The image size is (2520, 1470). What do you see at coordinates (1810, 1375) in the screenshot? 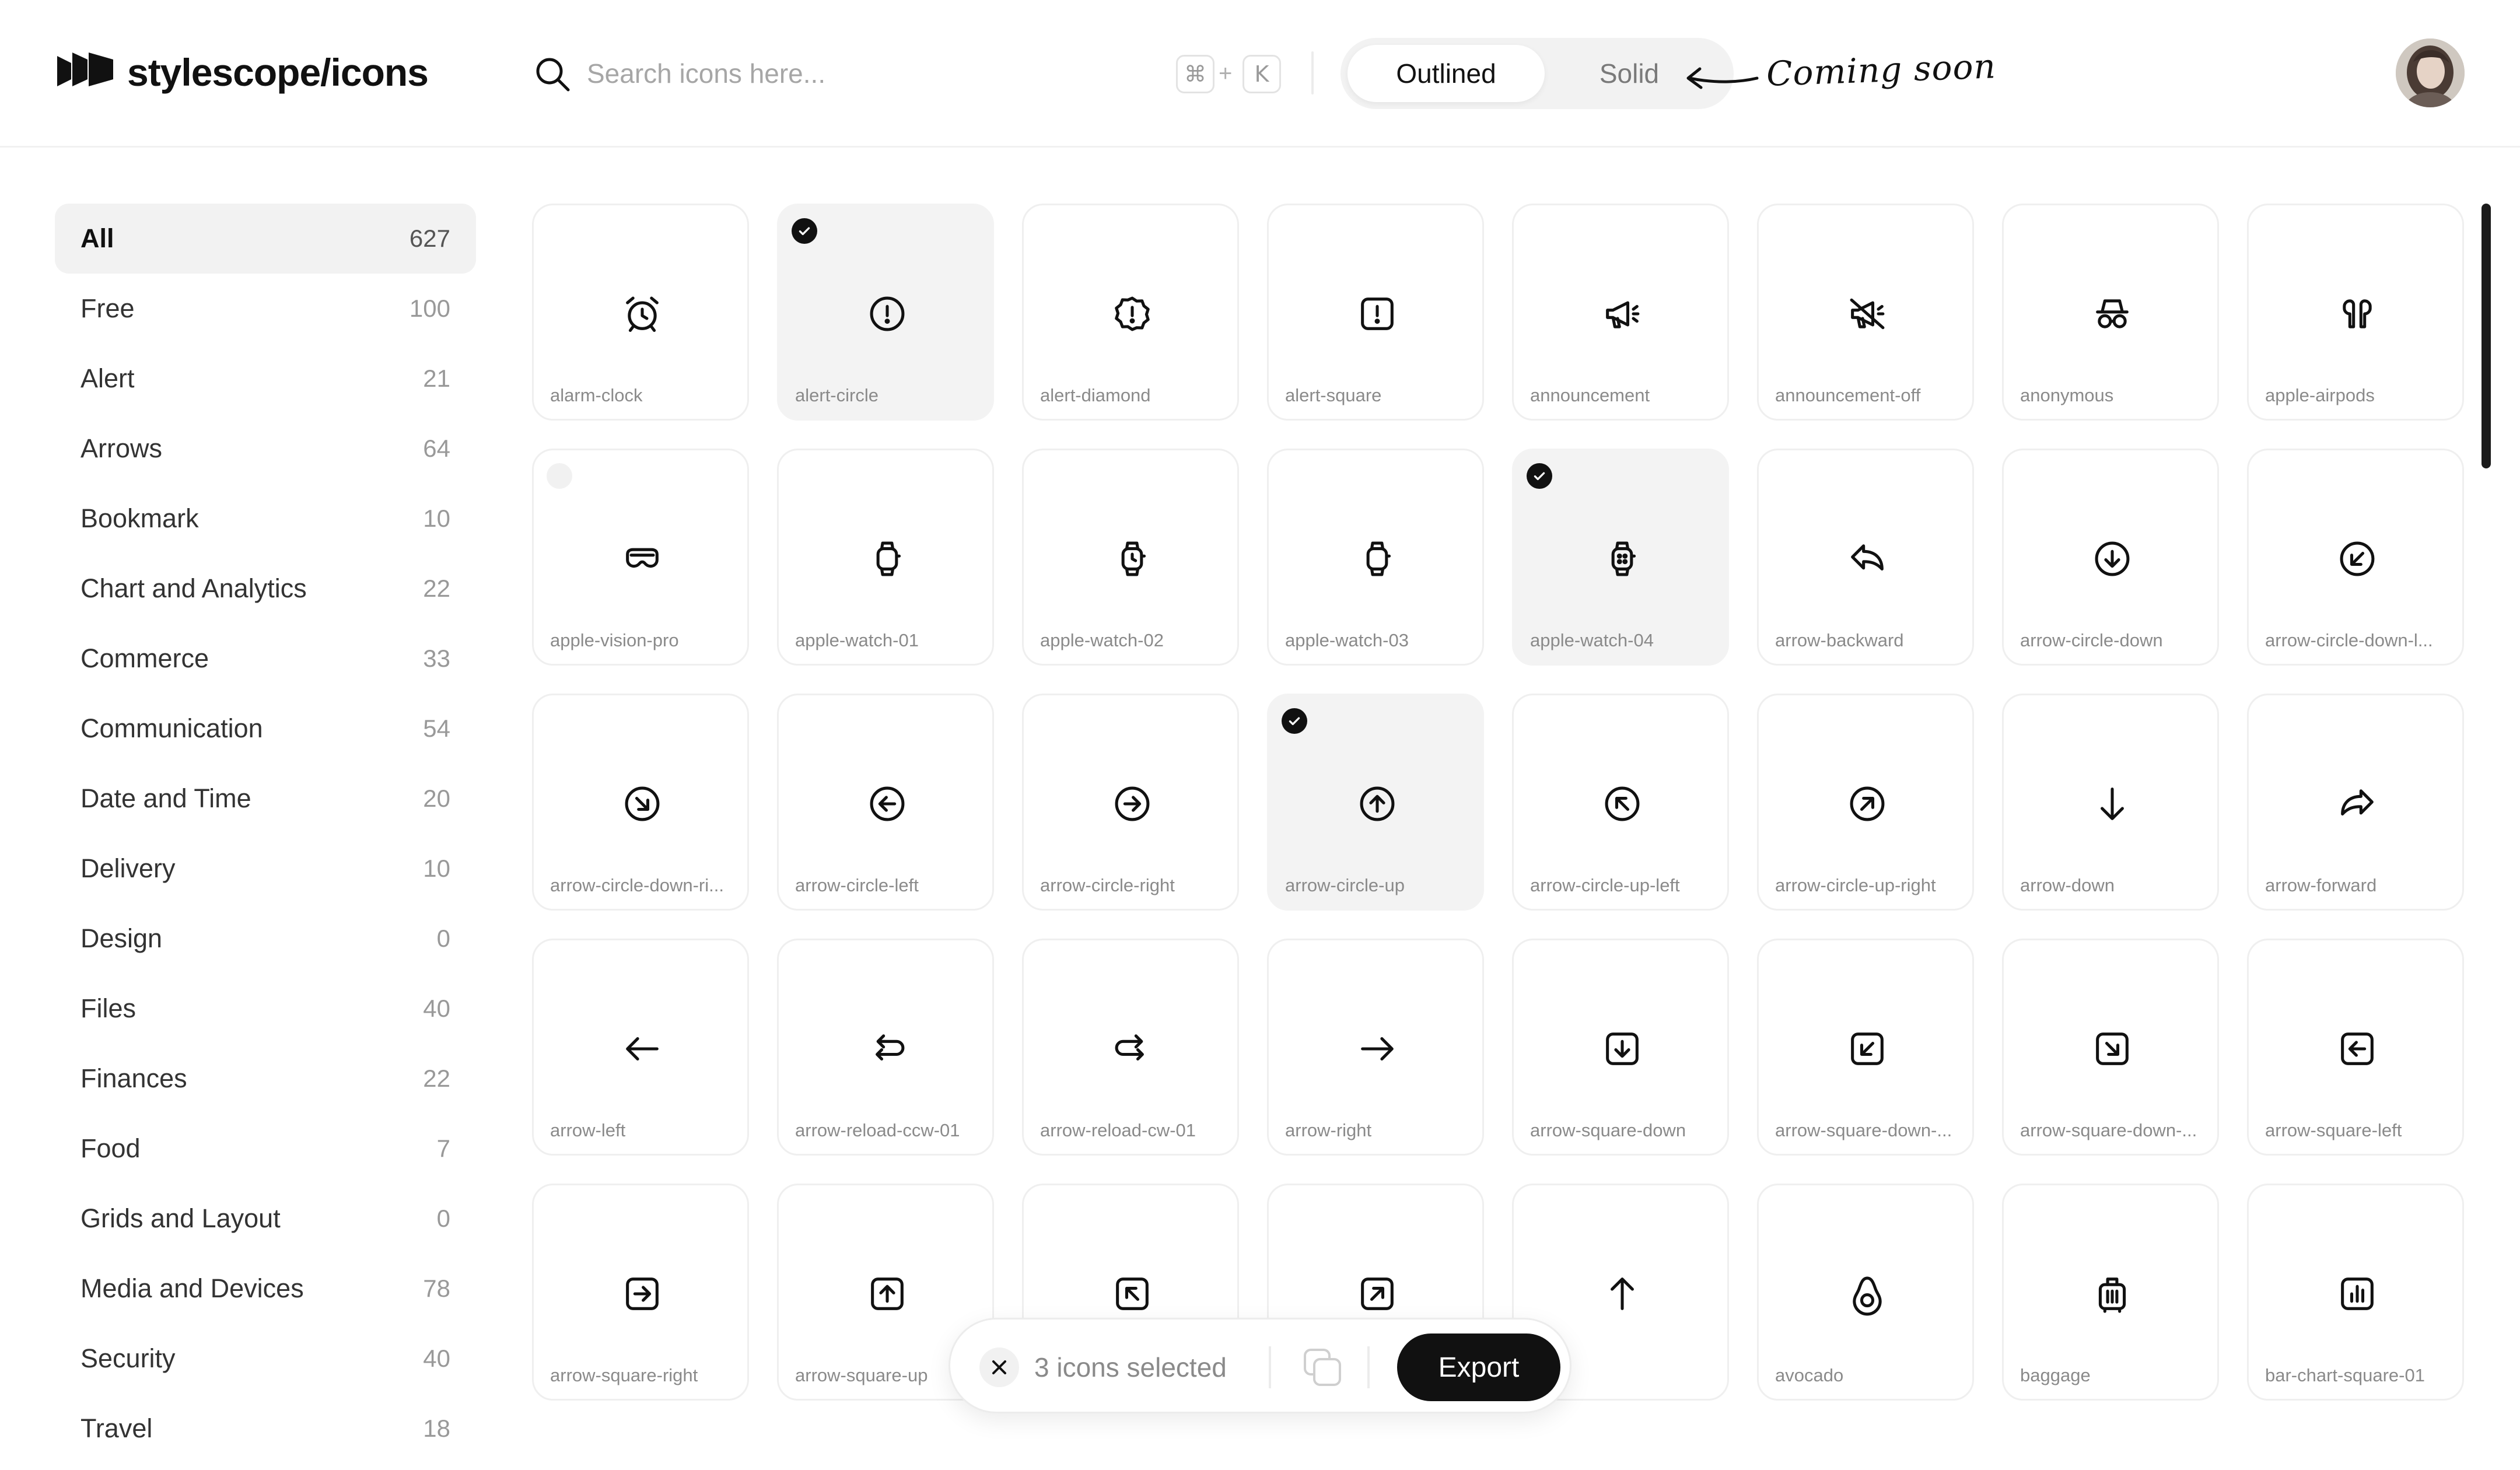
I see `icon-name-label: avocado` at bounding box center [1810, 1375].